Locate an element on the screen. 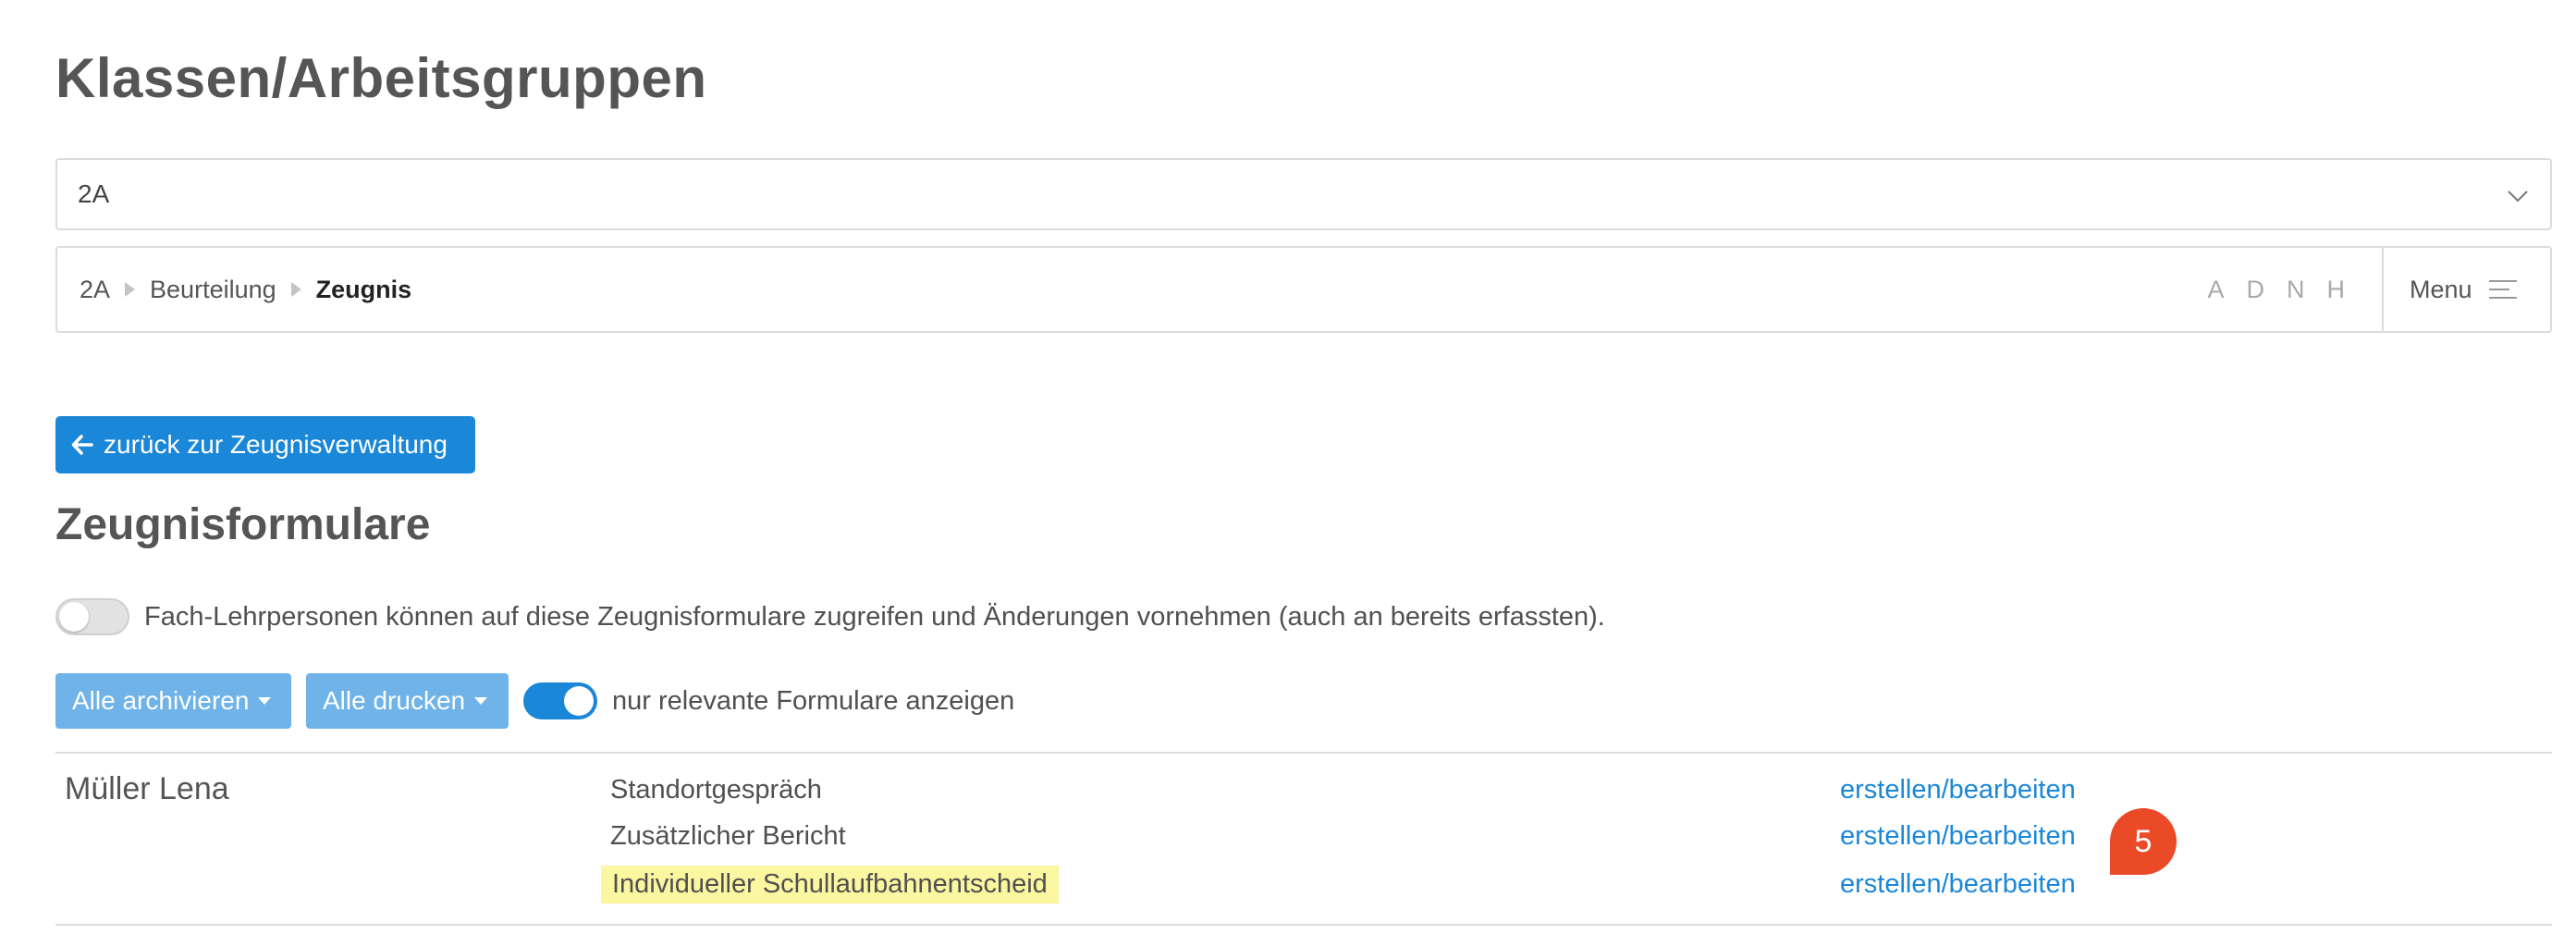 Image resolution: width=2576 pixels, height=934 pixels. print-all-dropdown: Alle drucken is located at coordinates (407, 701).